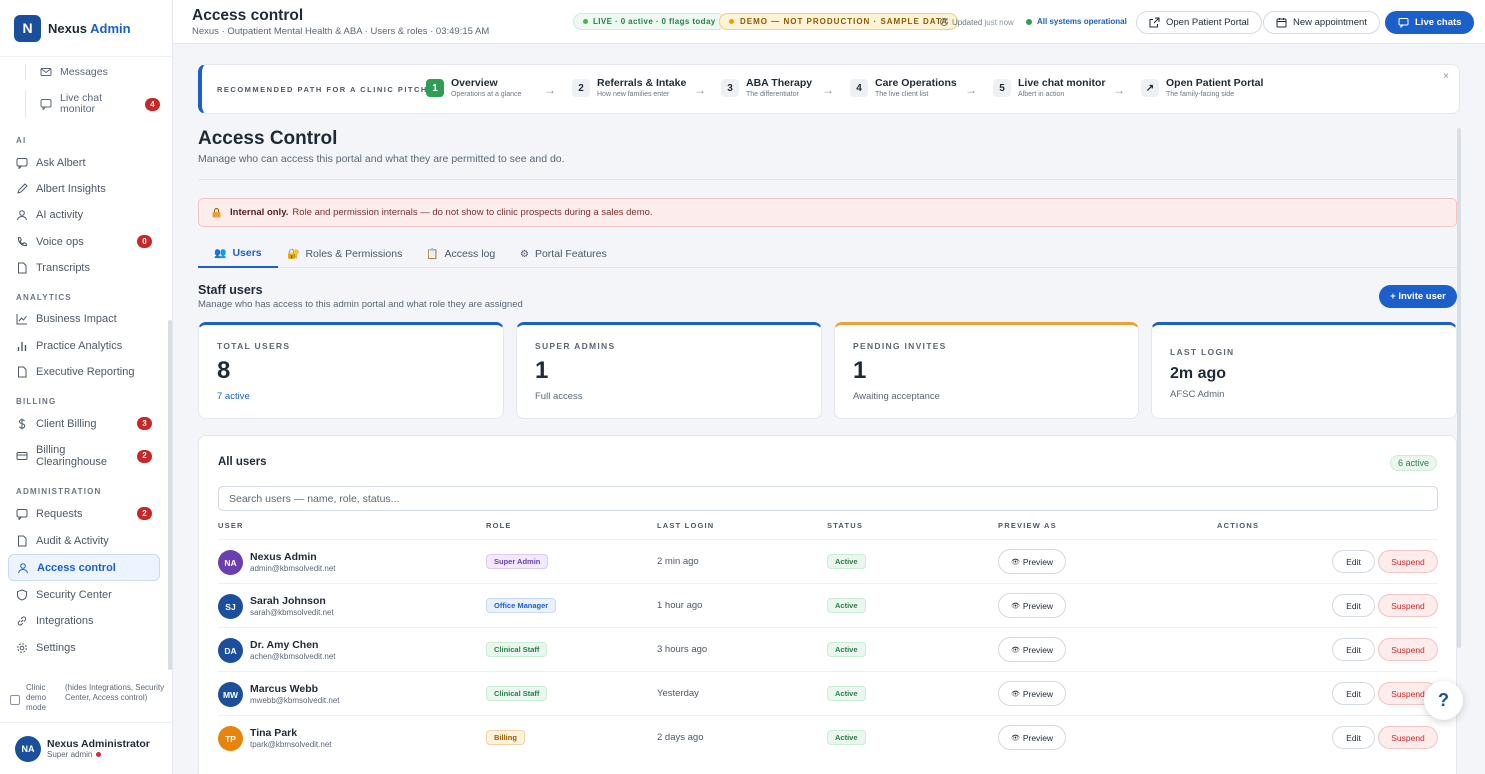 Image resolution: width=1485 pixels, height=774 pixels. Describe the element at coordinates (79, 345) in the screenshot. I see `sidebar-item-label: Practice Analytics` at that location.